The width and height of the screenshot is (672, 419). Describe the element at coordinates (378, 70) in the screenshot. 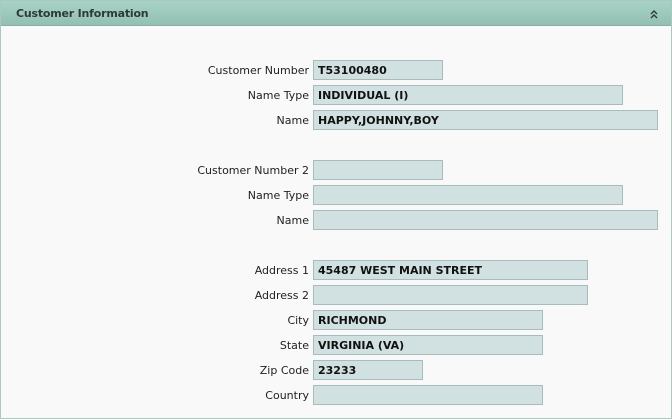

I see `customer-number-field: T53100480` at that location.